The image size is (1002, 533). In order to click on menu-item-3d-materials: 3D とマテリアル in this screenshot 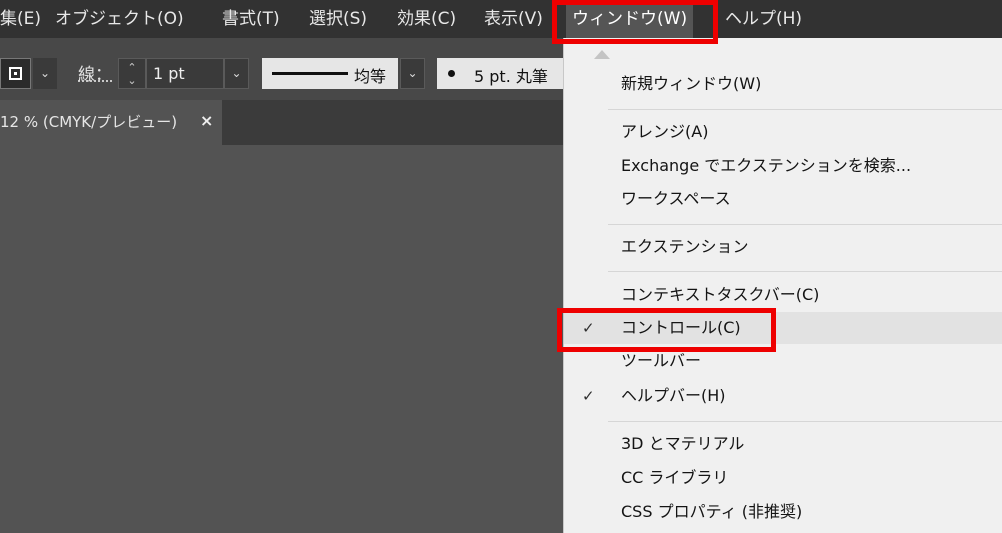, I will do `click(783, 444)`.